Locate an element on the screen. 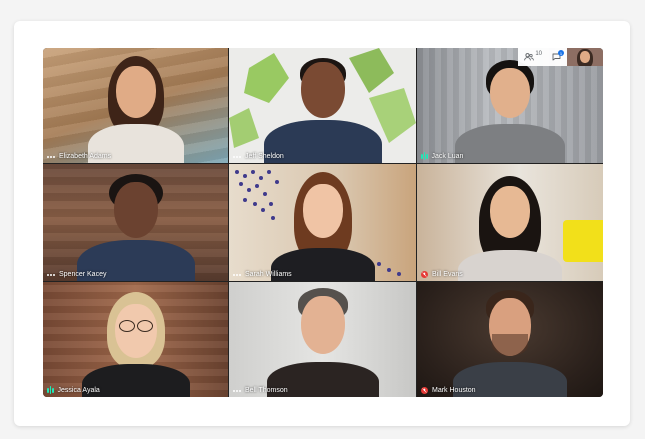 This screenshot has width=645, height=439. video-tile: Spencer Kacey is located at coordinates (135, 222).